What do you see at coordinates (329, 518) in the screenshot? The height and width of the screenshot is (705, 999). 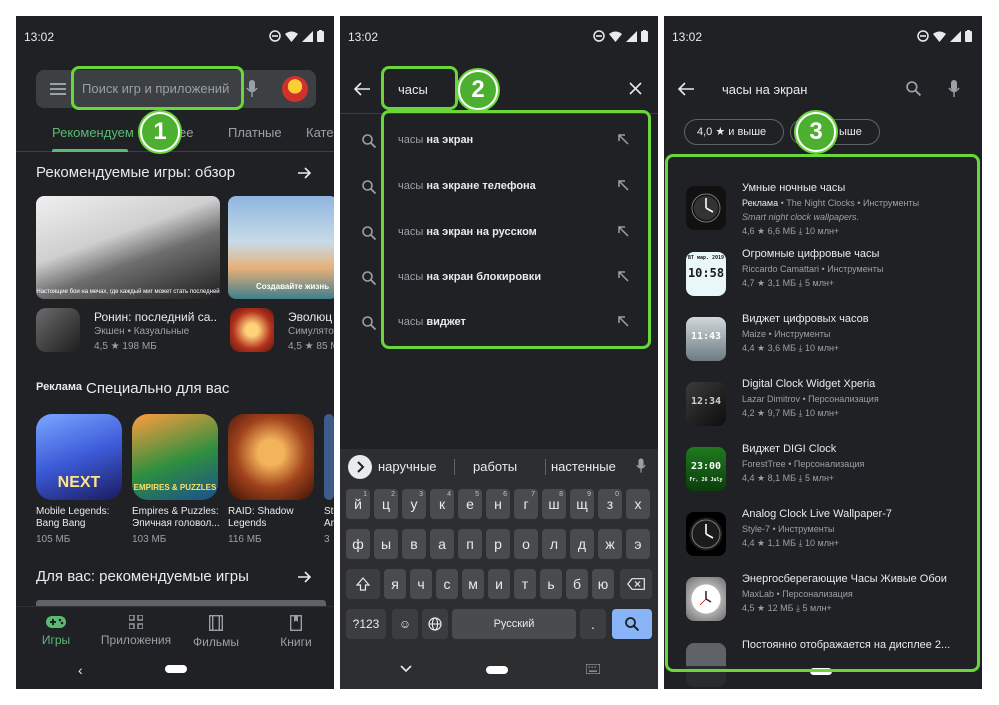 I see `card-app-name: St Ar` at bounding box center [329, 518].